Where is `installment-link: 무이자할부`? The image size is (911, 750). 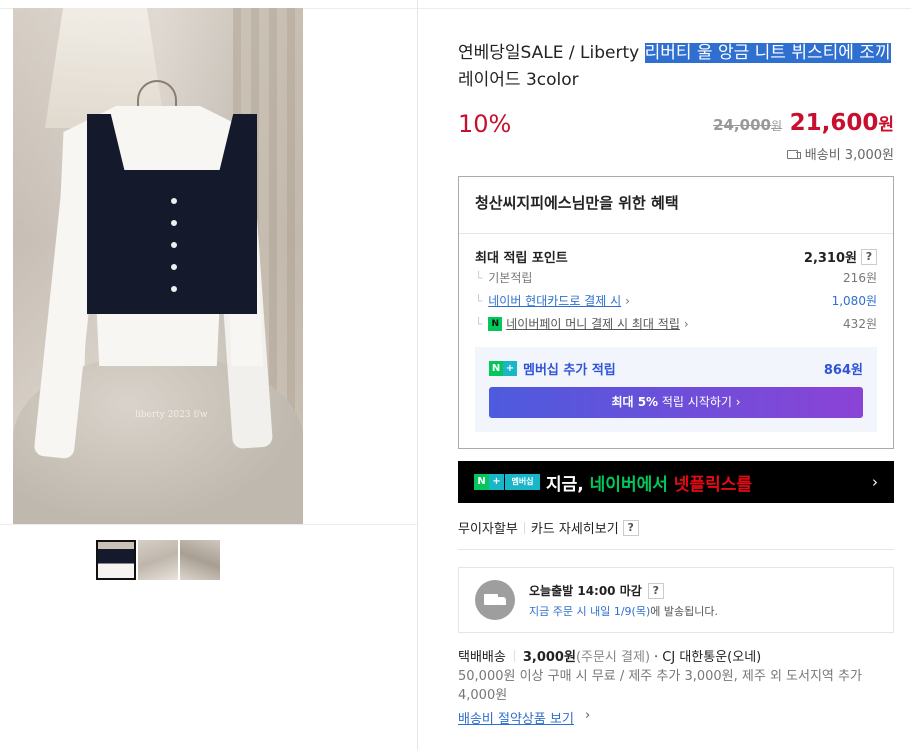 installment-link: 무이자할부 is located at coordinates (488, 527).